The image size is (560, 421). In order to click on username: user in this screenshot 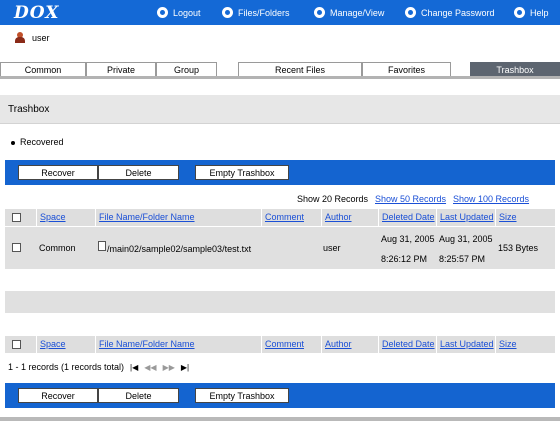, I will do `click(41, 38)`.